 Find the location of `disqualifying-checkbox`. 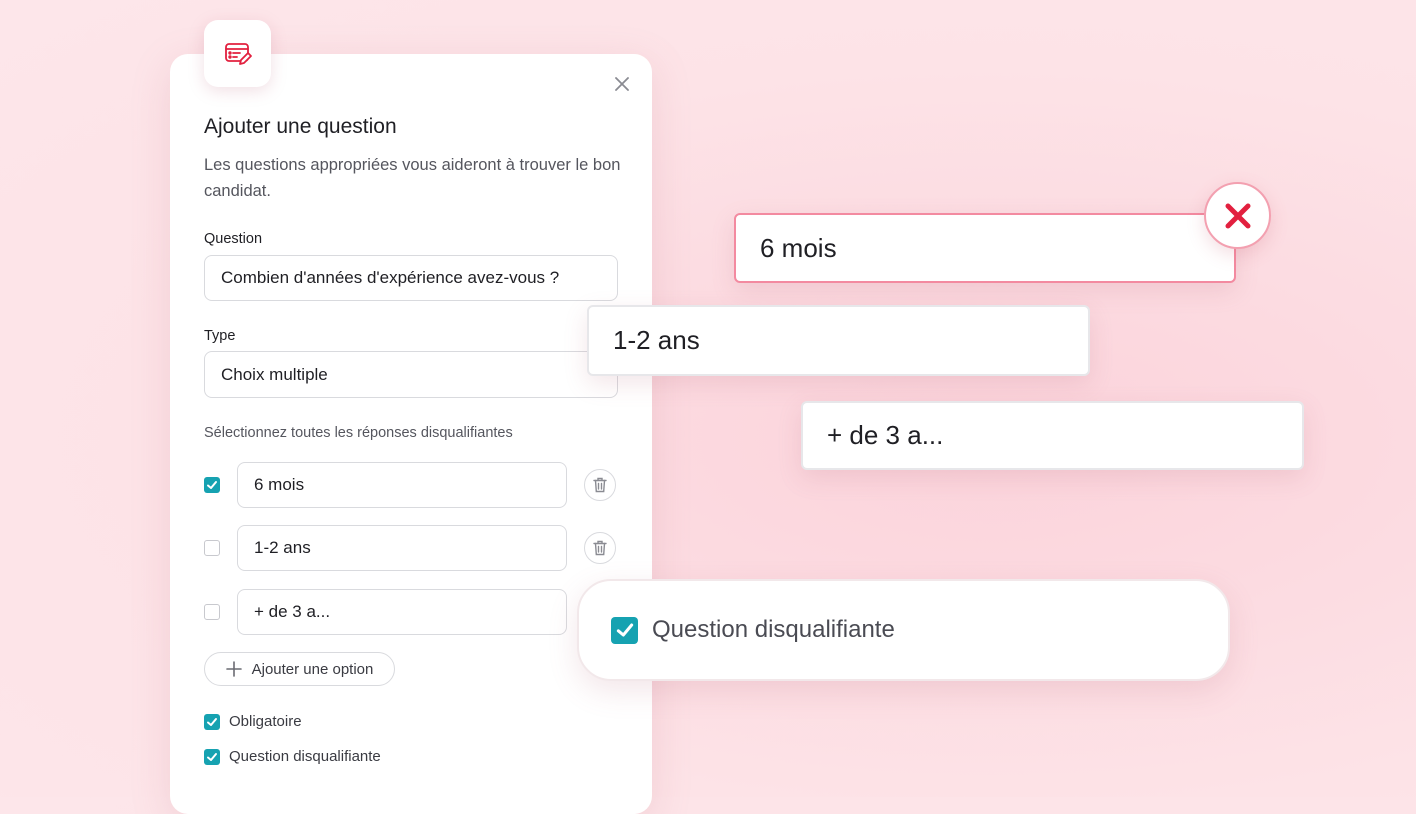

disqualifying-checkbox is located at coordinates (212, 757).